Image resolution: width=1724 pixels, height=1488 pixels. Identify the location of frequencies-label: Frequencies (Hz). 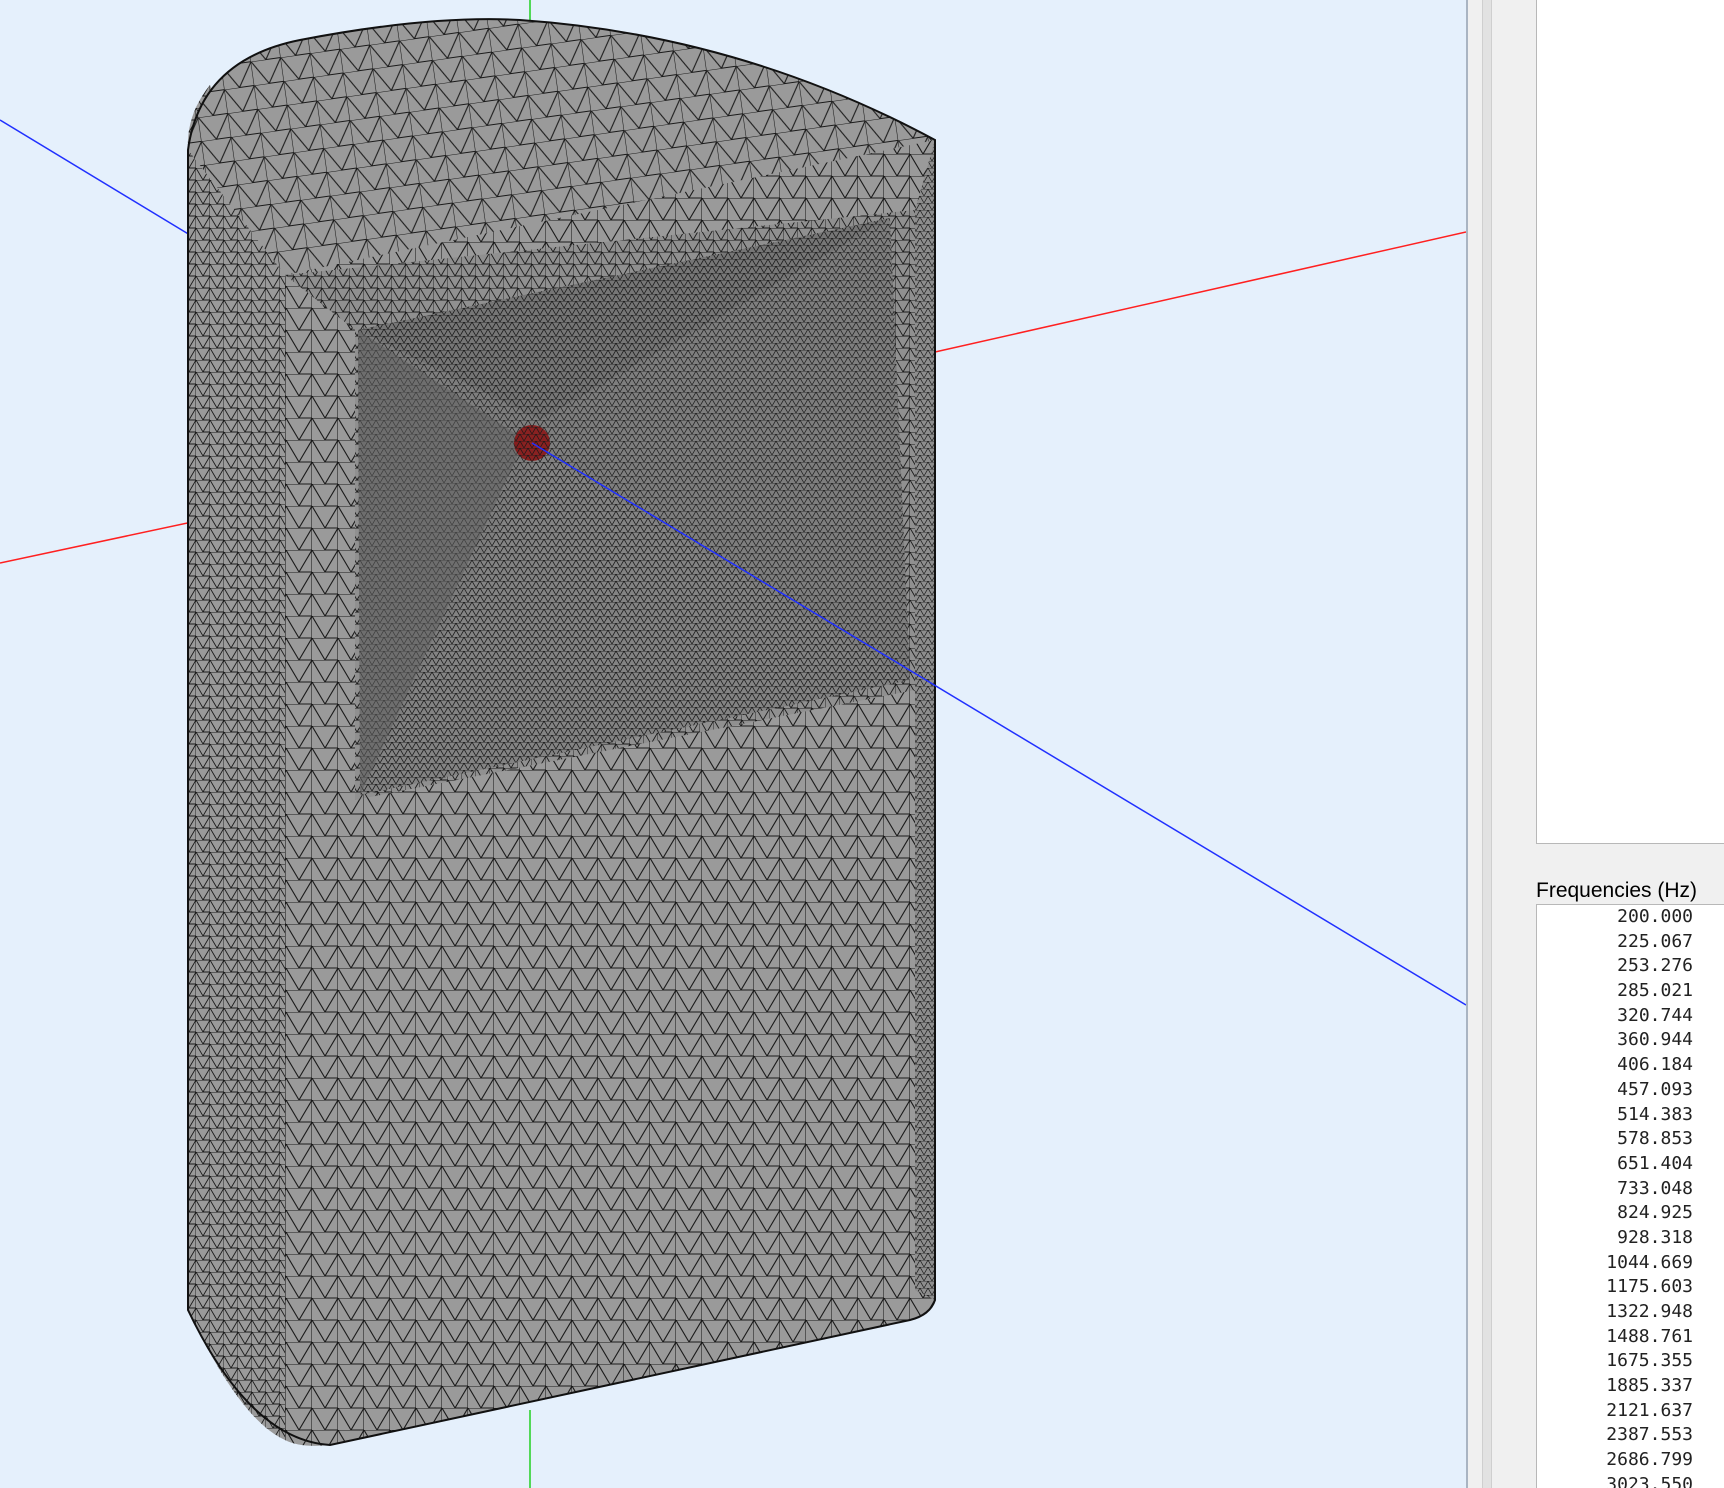
(1617, 890).